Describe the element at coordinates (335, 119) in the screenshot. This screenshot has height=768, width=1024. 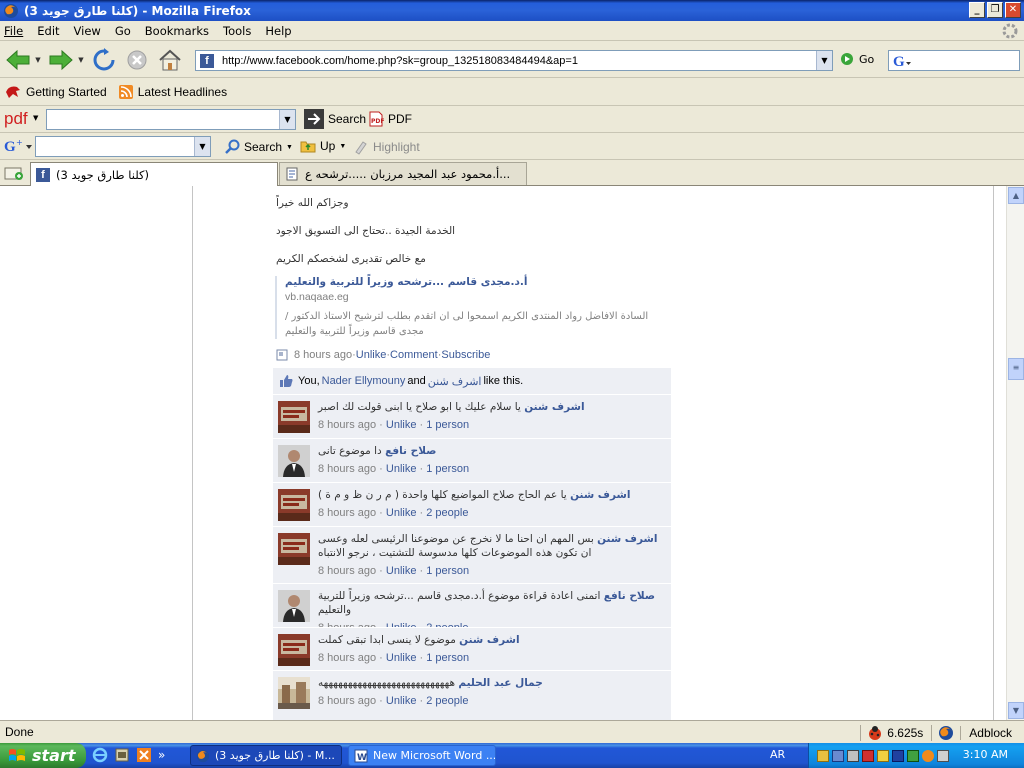
I see `pdf-search-button: Search` at that location.